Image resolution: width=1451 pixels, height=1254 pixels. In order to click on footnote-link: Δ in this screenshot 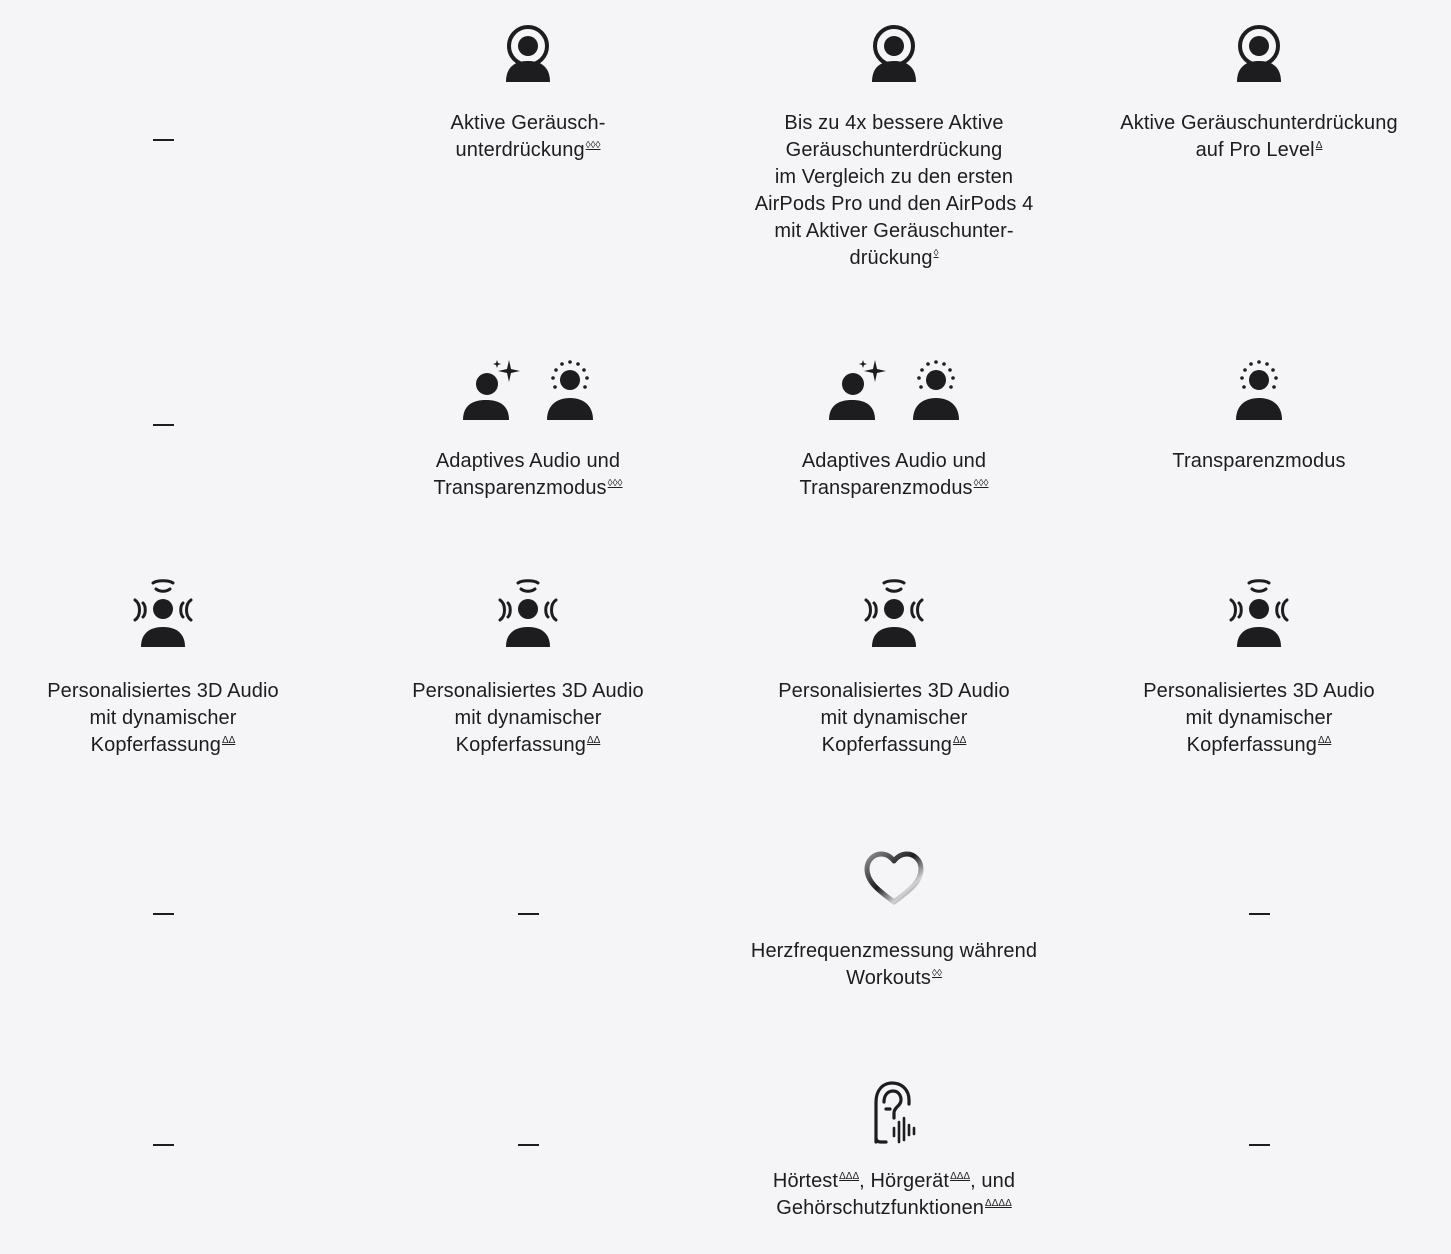, I will do `click(1319, 145)`.